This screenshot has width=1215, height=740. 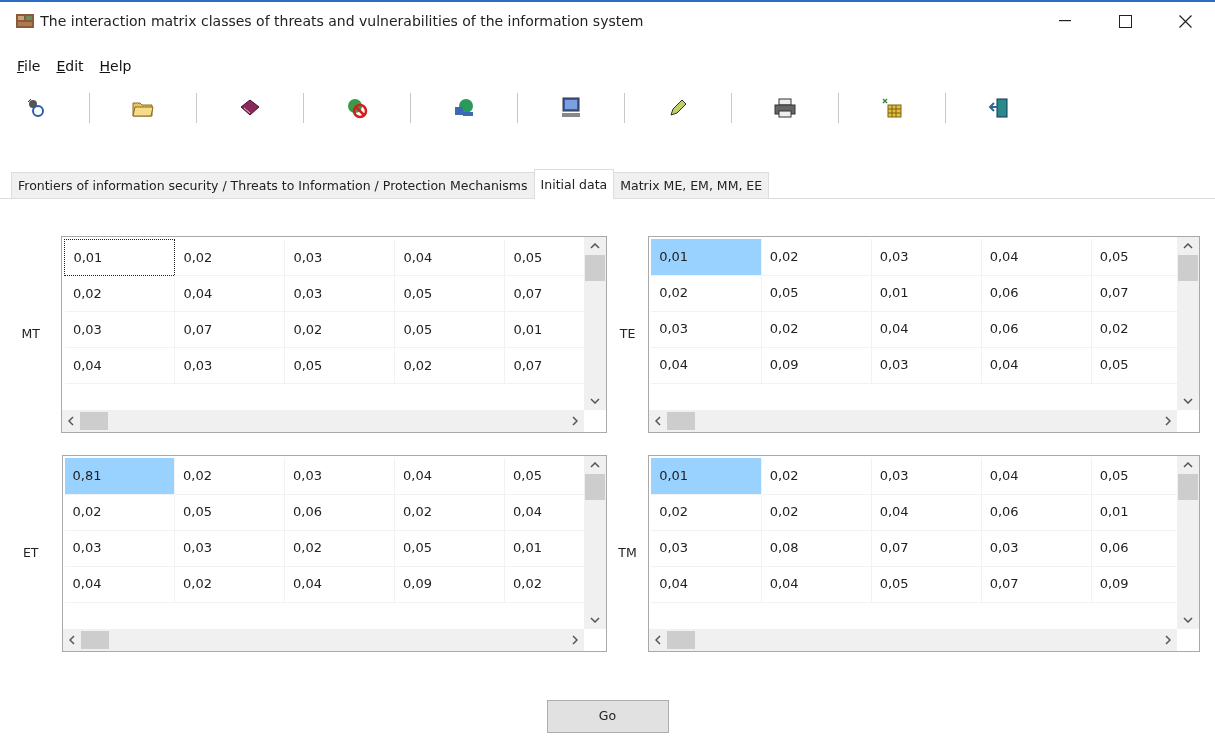 I want to click on grid-cell: 0,81, so click(x=119, y=476).